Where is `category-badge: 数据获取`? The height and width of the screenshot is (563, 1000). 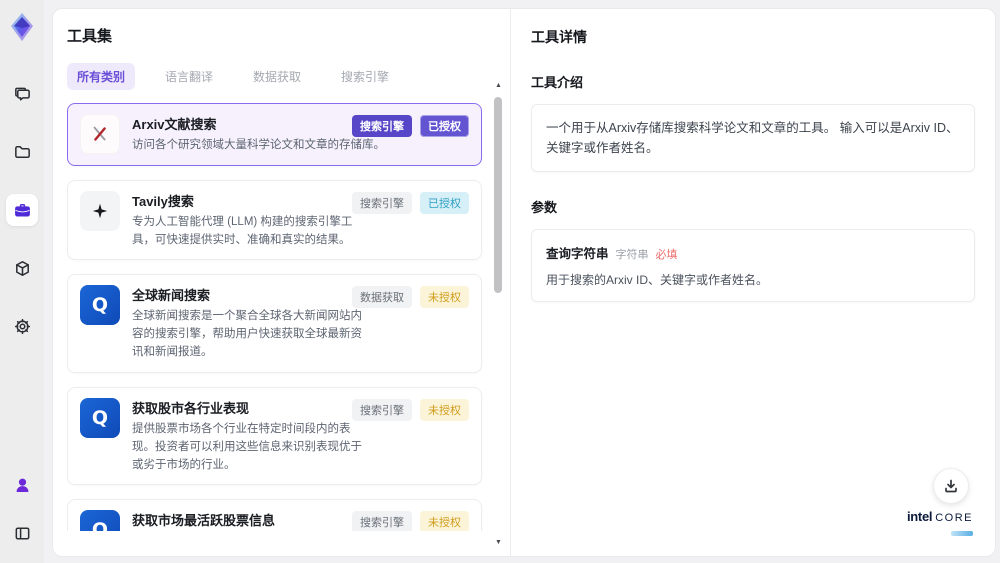 category-badge: 数据获取 is located at coordinates (382, 297).